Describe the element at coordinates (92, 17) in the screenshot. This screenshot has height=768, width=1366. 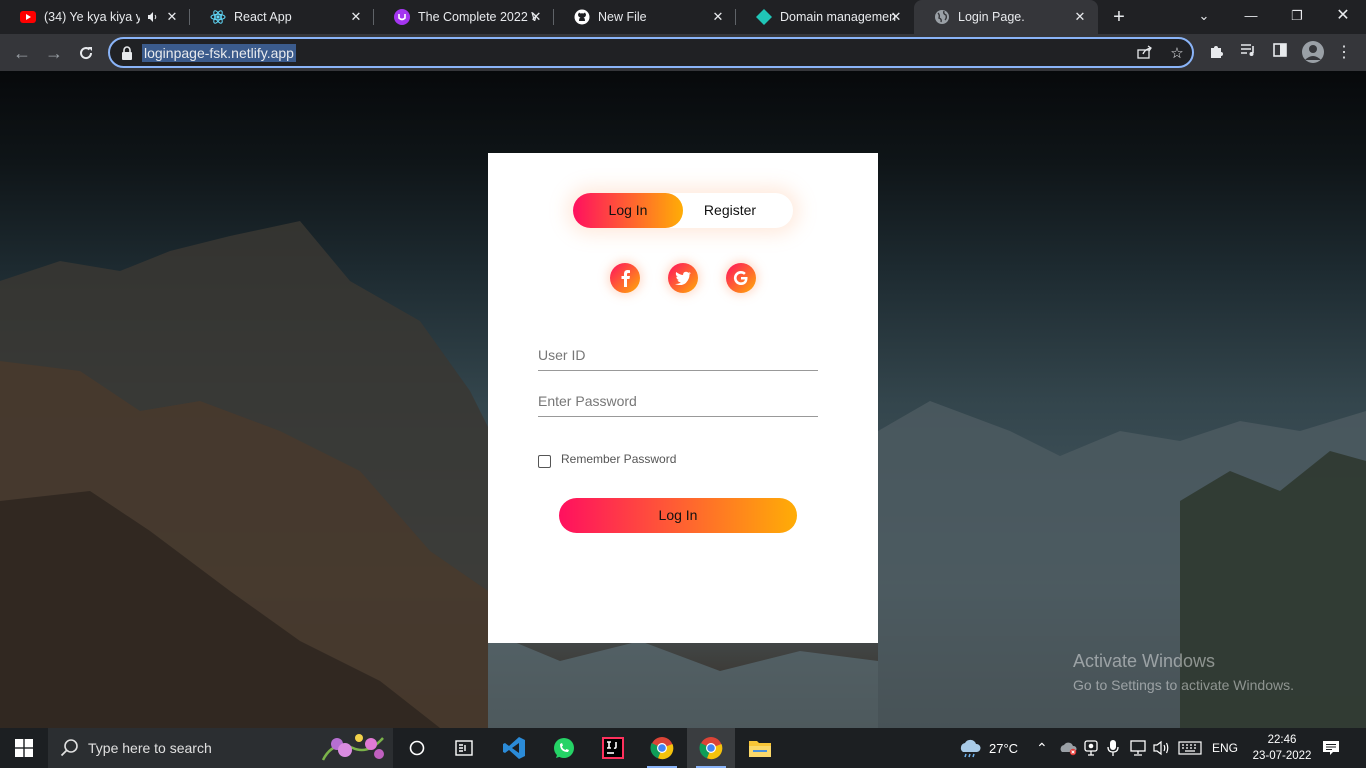
I see `tab-title: (34) Ye kya kiya ye` at that location.